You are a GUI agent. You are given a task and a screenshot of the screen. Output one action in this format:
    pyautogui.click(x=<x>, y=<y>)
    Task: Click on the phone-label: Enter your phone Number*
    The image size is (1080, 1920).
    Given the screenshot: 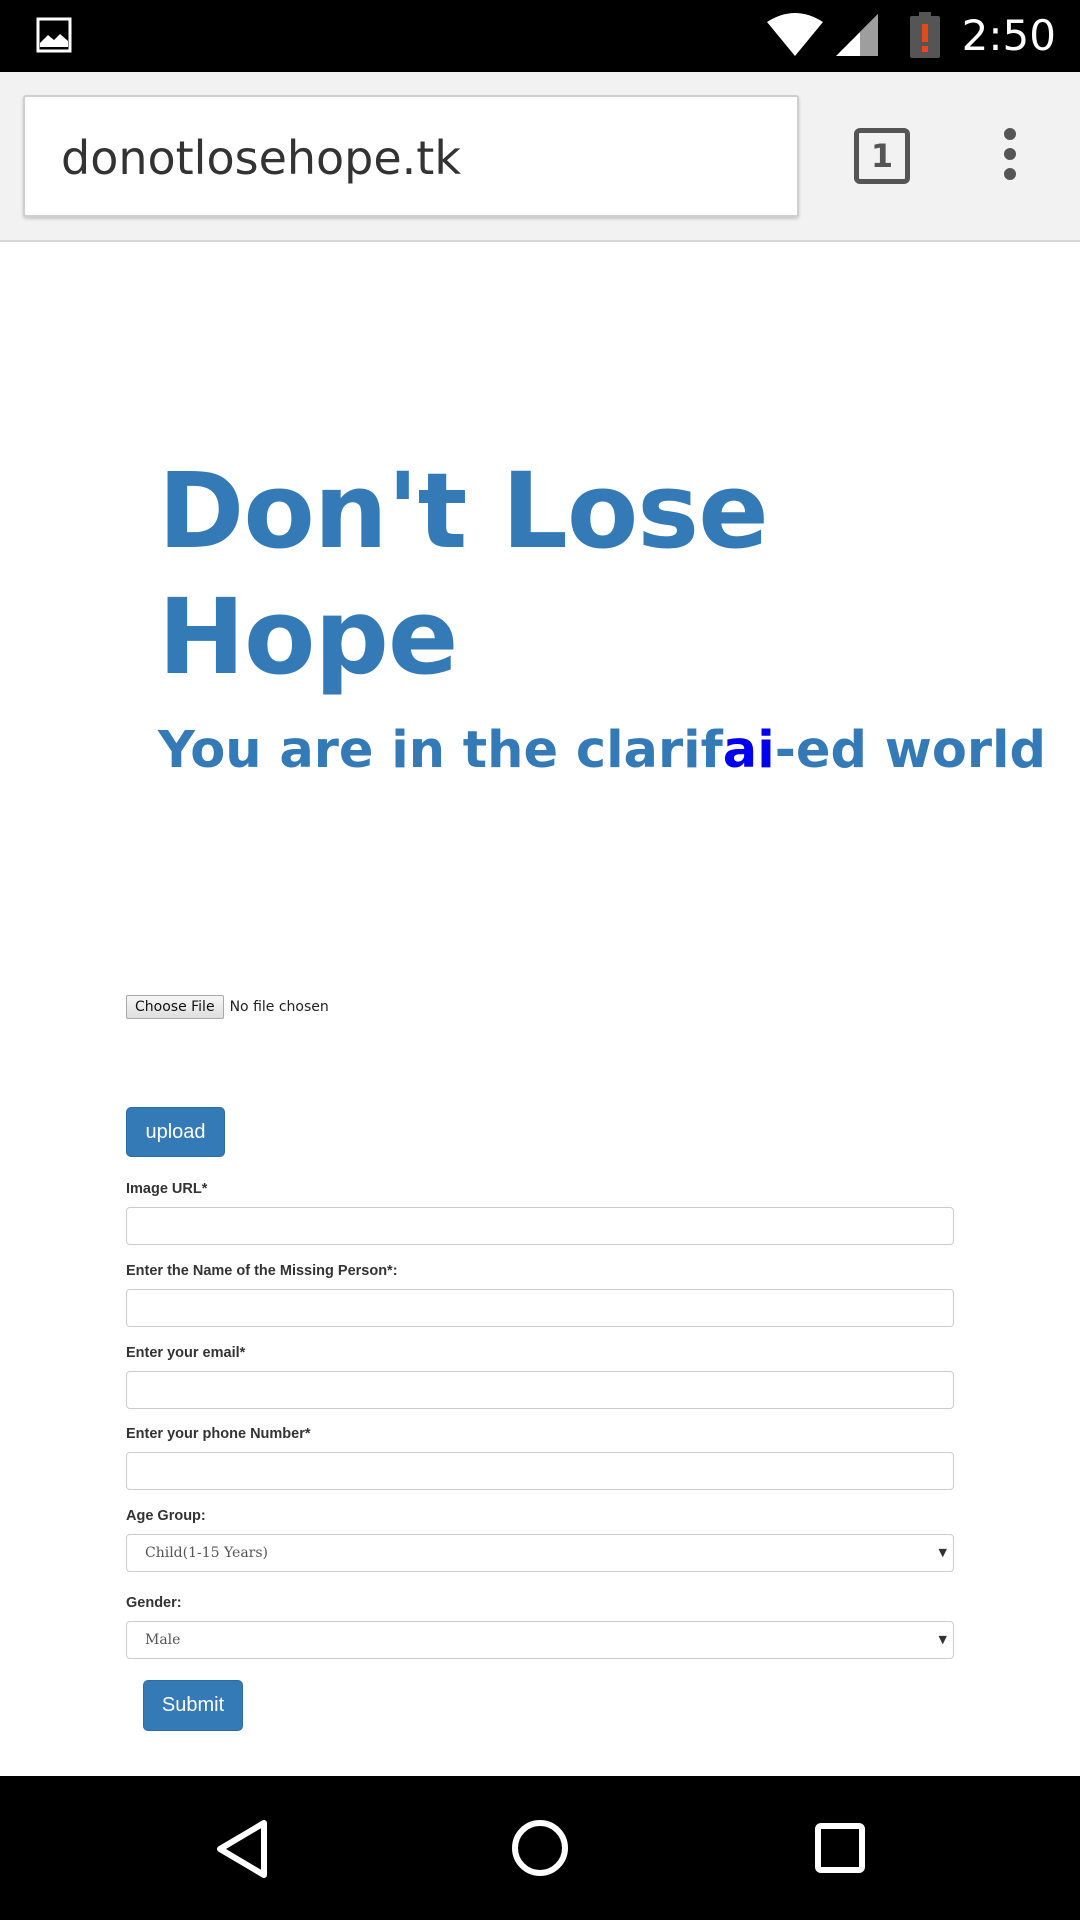 What is the action you would take?
    pyautogui.click(x=218, y=1434)
    